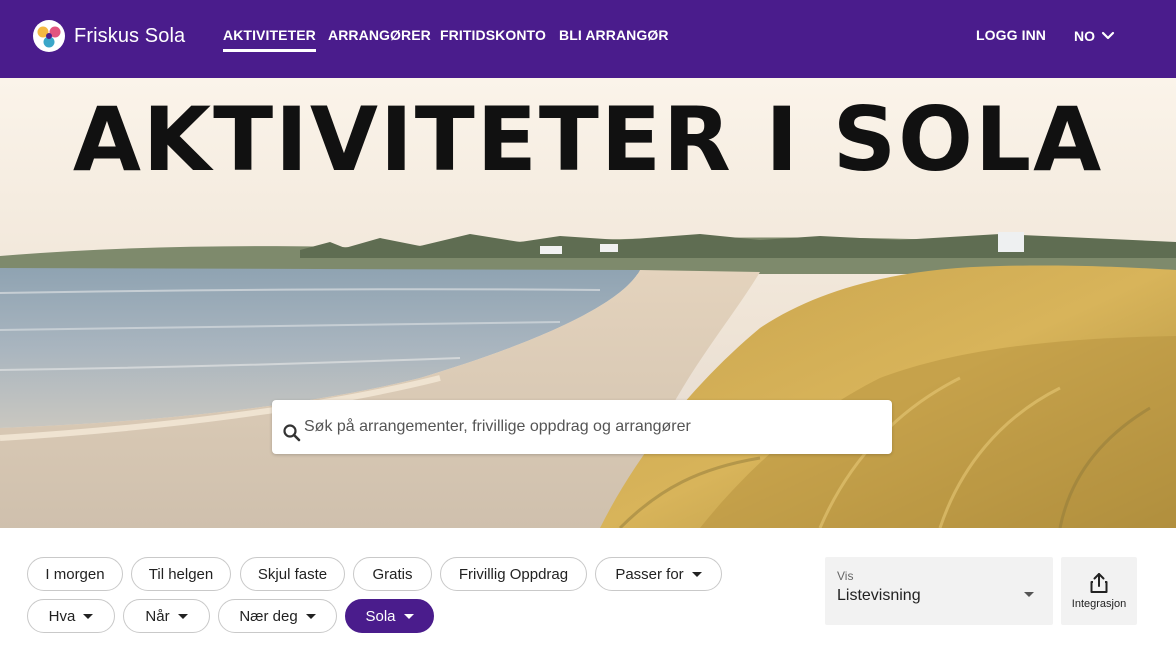 The width and height of the screenshot is (1176, 645). I want to click on filter-chip-frivillig-oppdrag: Frivillig Oppdrag, so click(513, 574).